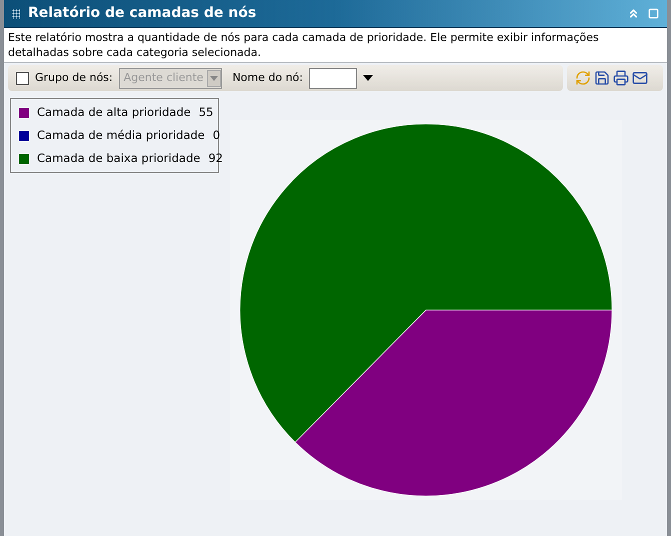  Describe the element at coordinates (216, 135) in the screenshot. I see `legend-count: 0` at that location.